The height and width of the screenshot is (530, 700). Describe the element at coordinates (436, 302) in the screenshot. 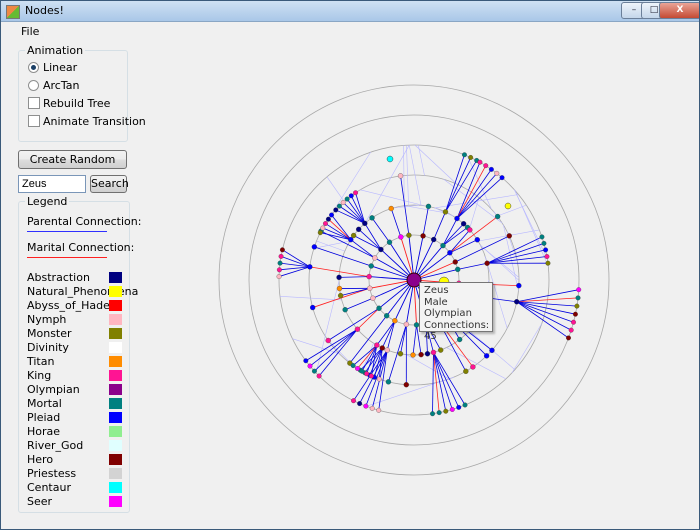

I see `tooltip-gender: Male` at that location.